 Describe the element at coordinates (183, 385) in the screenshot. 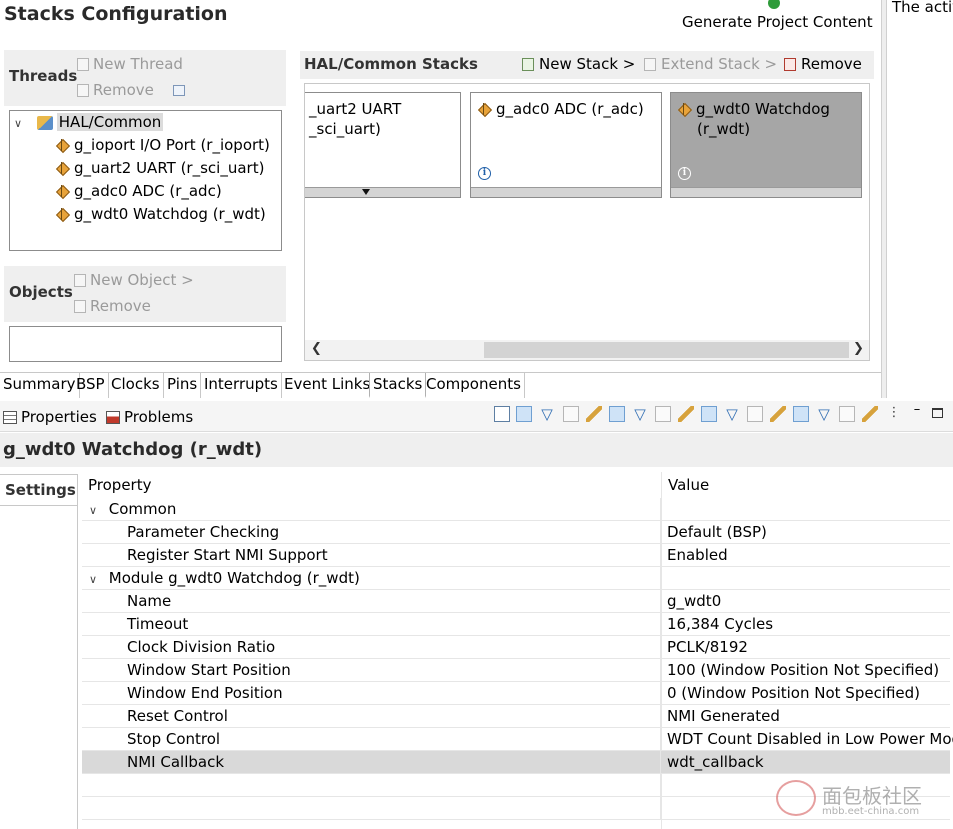

I see `tab-pins: Pins` at that location.